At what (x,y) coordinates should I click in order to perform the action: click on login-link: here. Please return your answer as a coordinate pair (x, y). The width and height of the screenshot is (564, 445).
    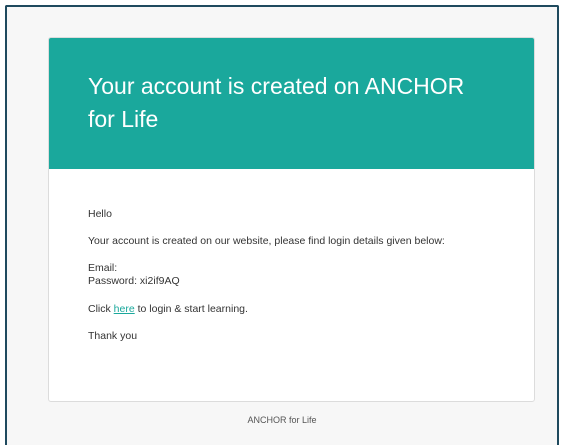
    Looking at the image, I should click on (124, 309).